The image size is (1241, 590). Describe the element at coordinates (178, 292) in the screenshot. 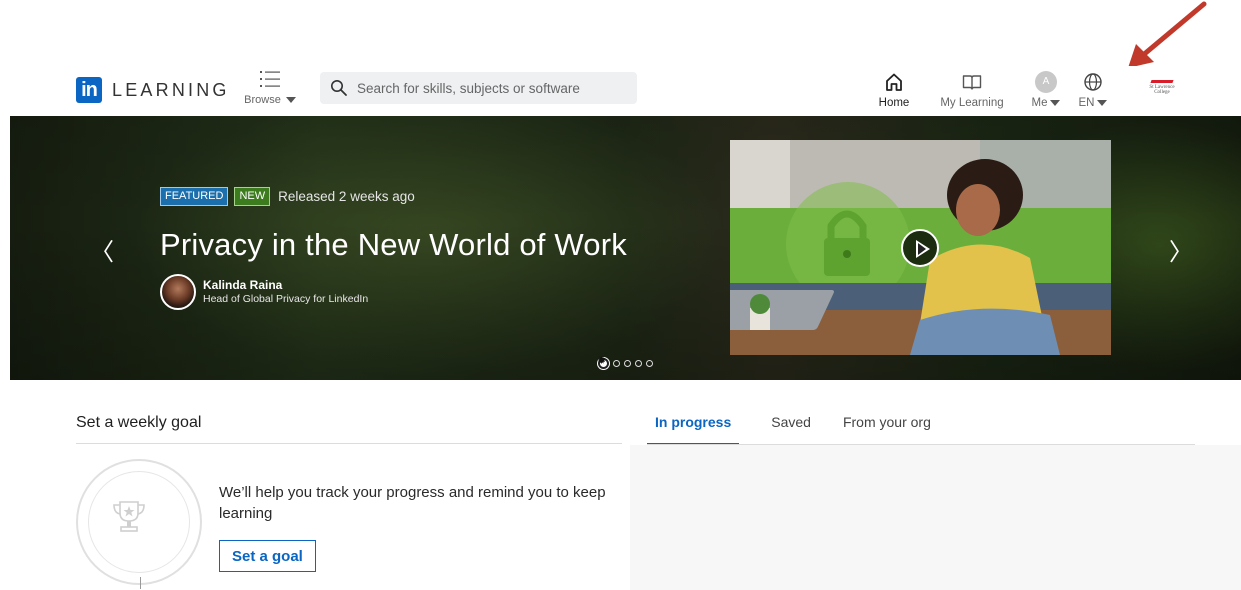

I see `author-avatar` at that location.